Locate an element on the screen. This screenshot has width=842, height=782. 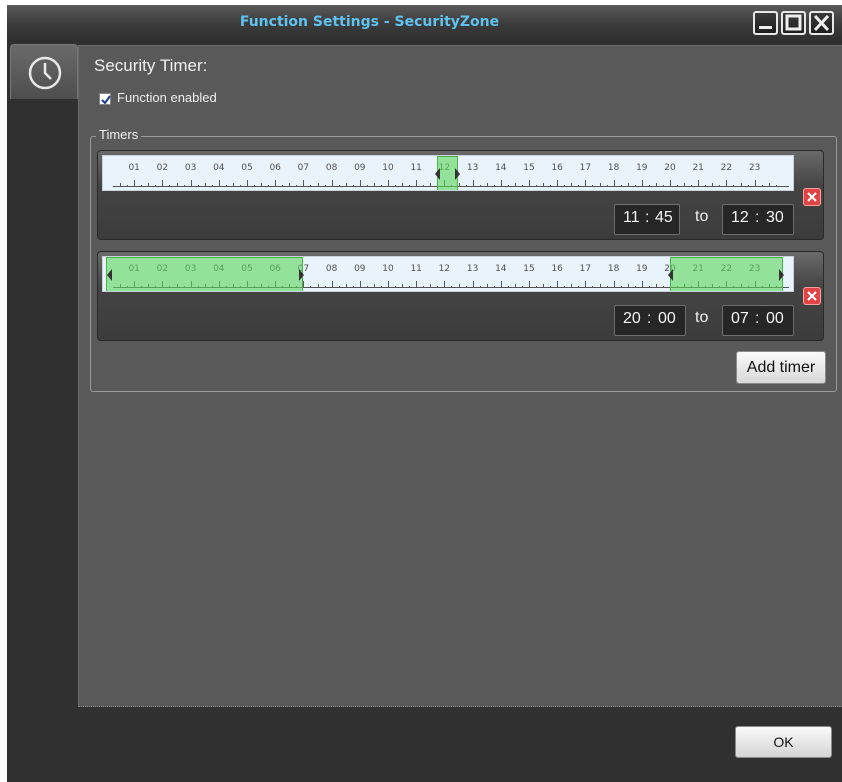
from-hour: 20 is located at coordinates (632, 319).